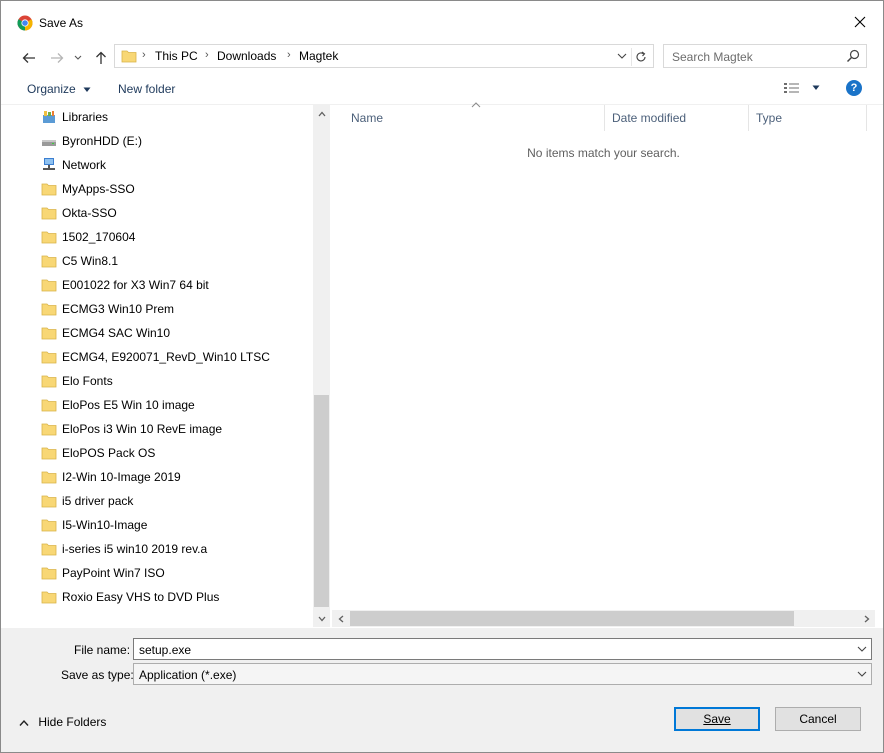  Describe the element at coordinates (161, 405) in the screenshot. I see `nav-tree-item: EloPos E5 Win 10 image` at that location.